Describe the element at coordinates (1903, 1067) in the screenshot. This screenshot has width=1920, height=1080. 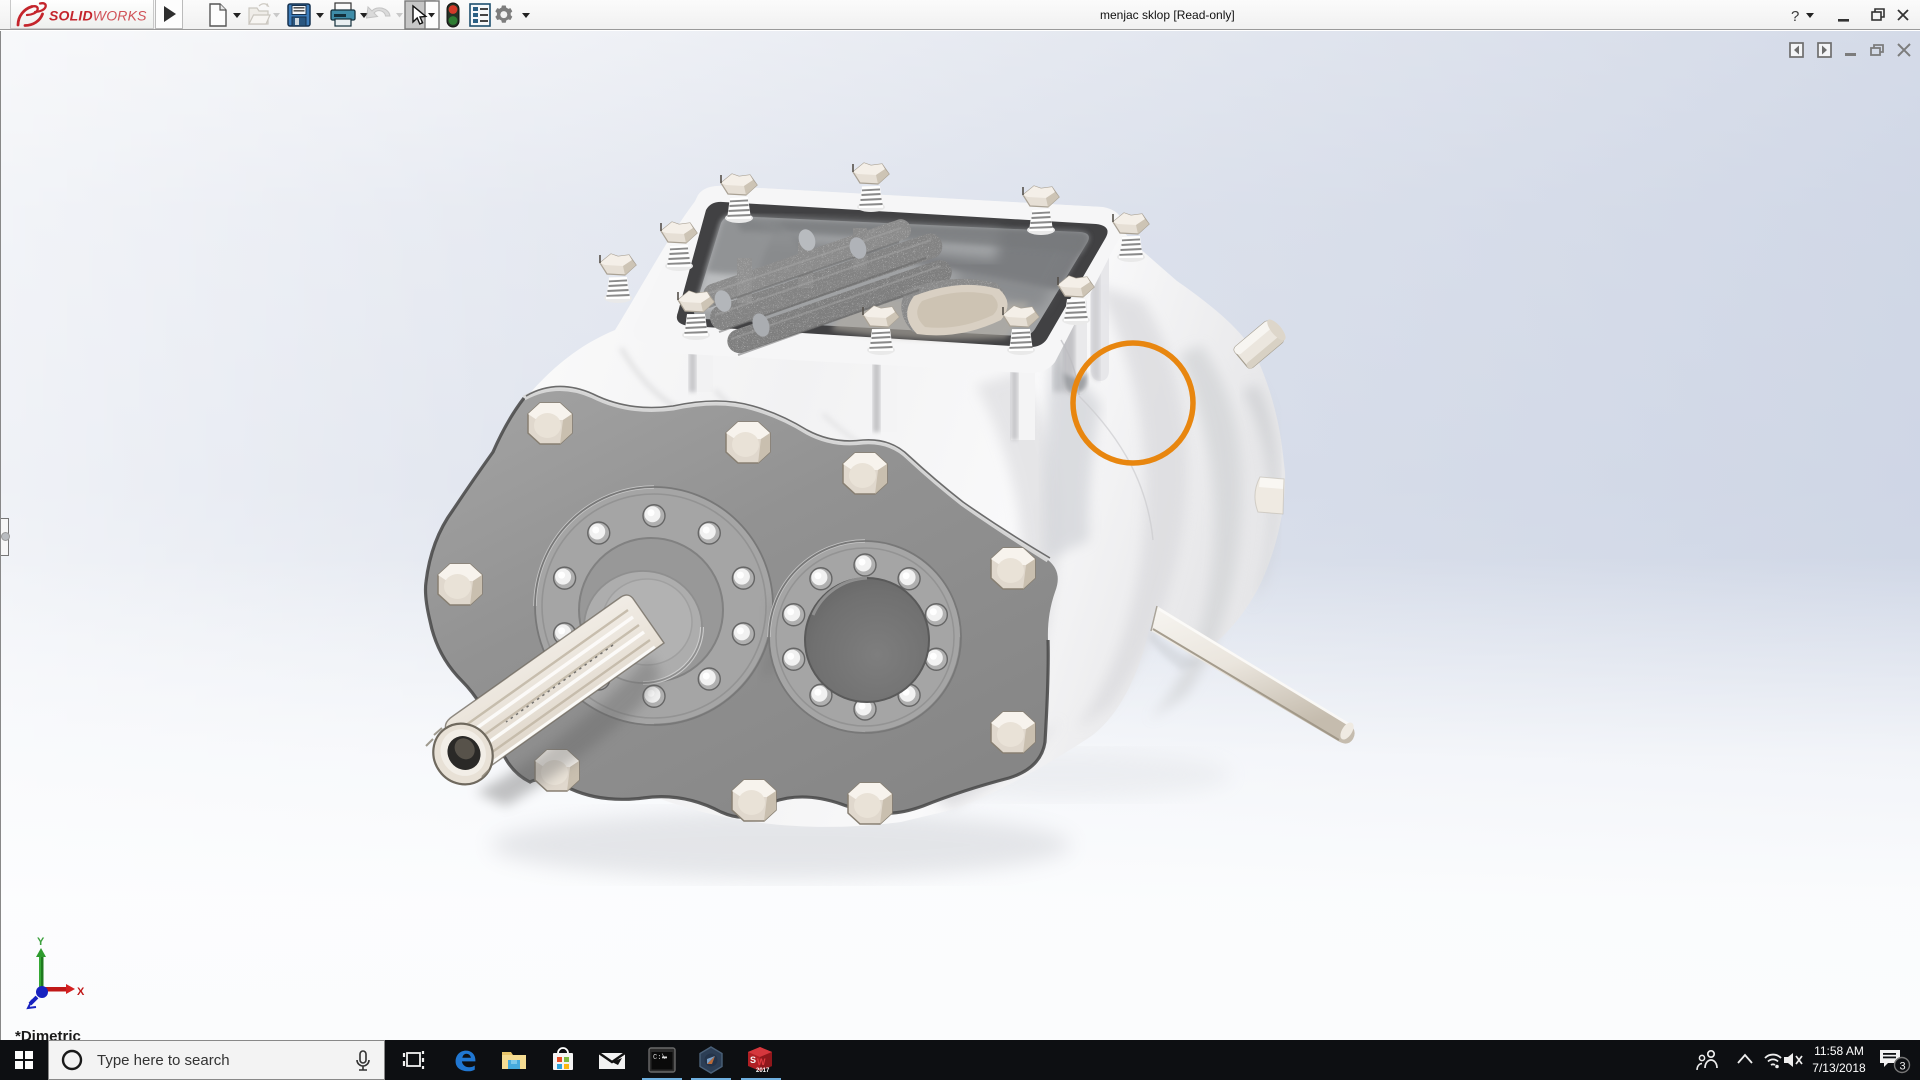
I see `svg-text: 3` at that location.